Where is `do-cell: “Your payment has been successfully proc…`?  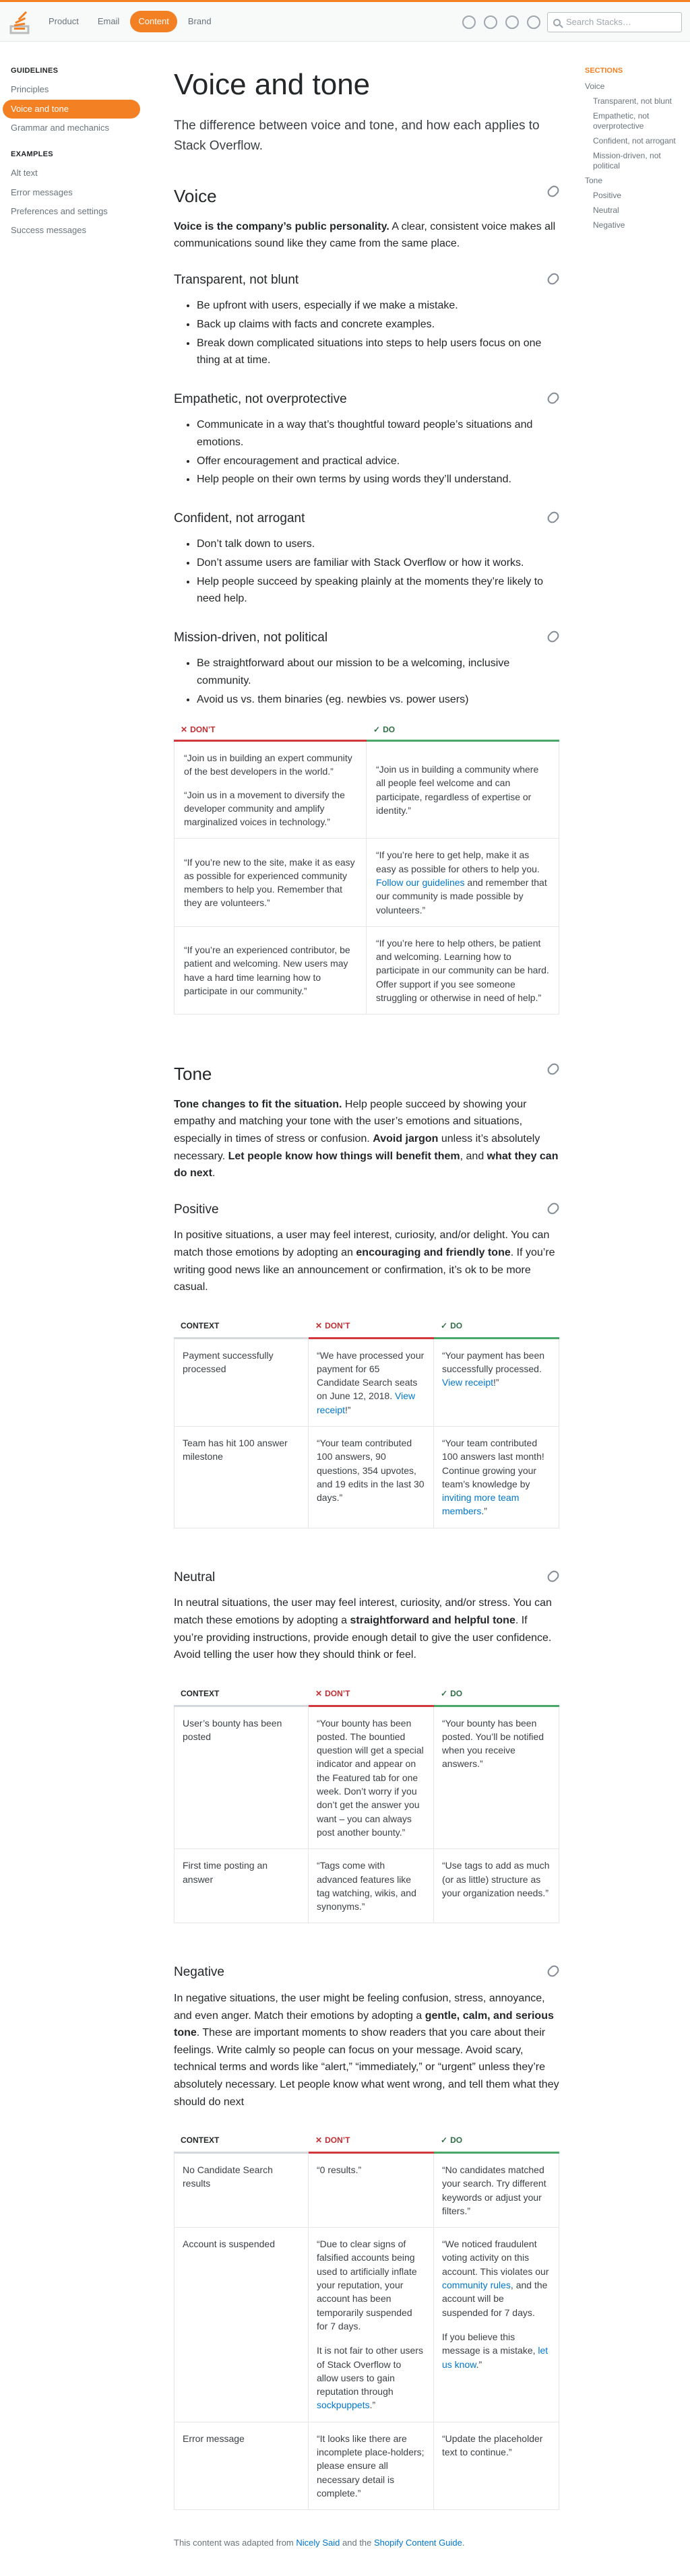
do-cell: “Your payment has been successfully proc… is located at coordinates (496, 1383).